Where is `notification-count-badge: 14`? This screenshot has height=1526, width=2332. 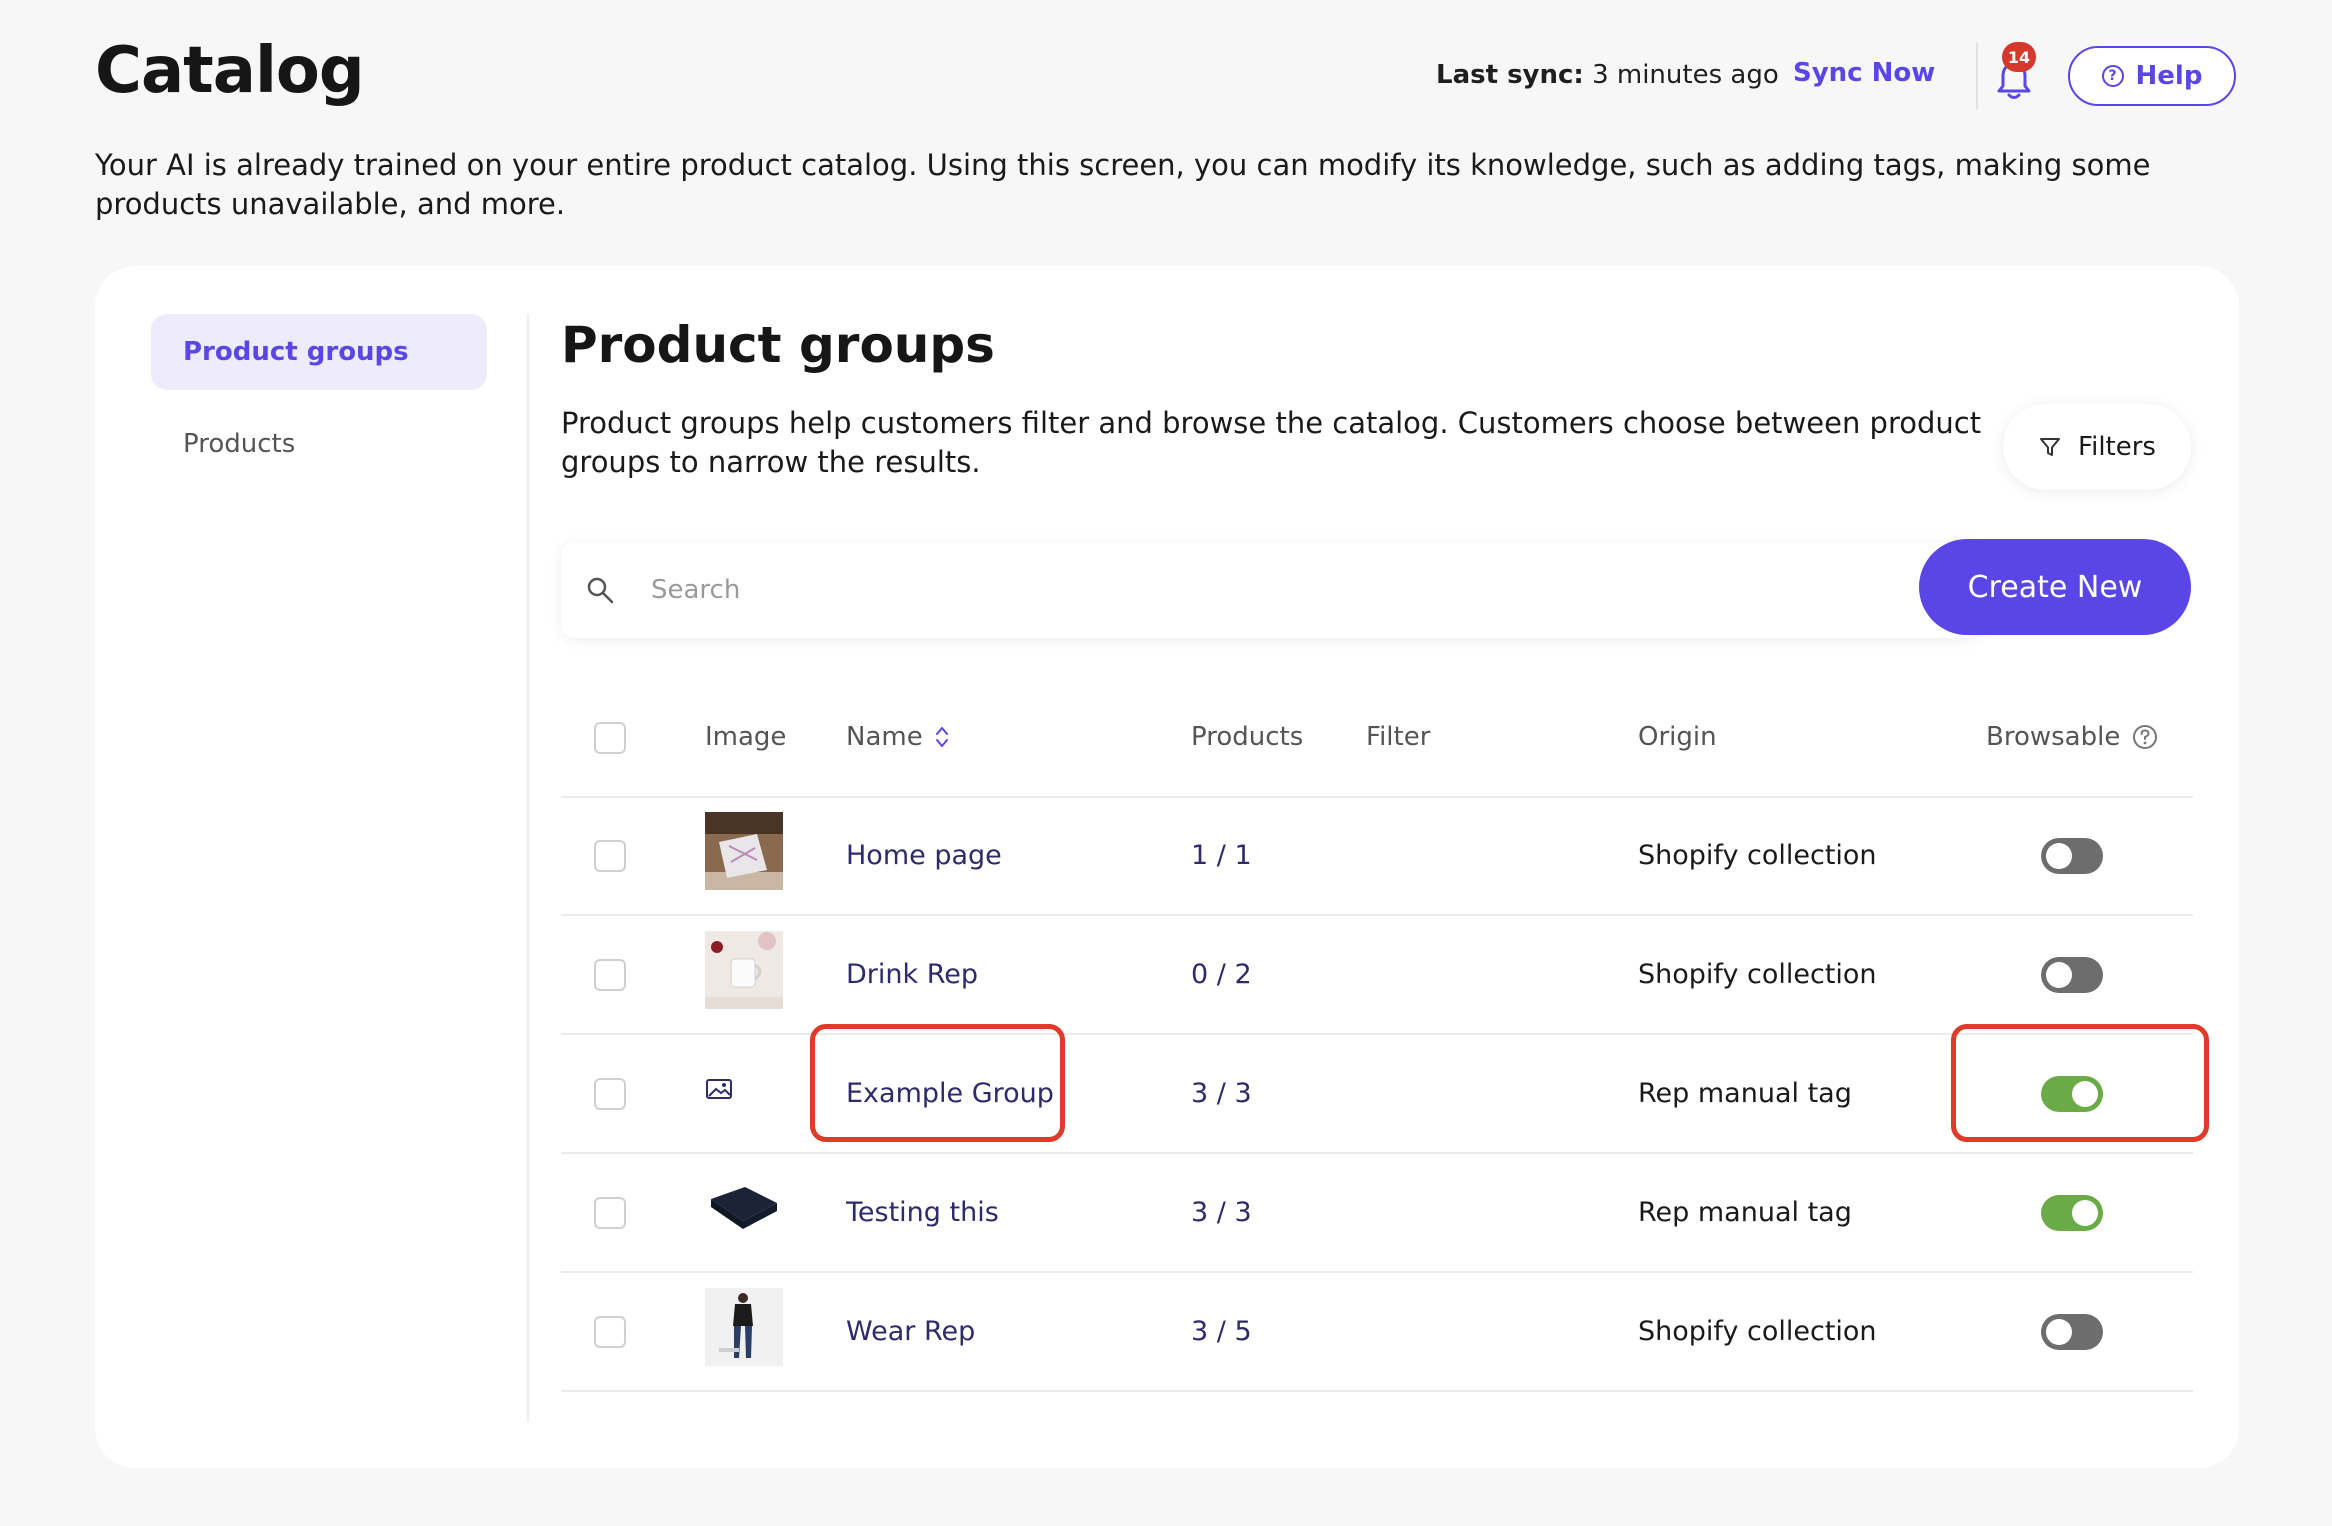 notification-count-badge: 14 is located at coordinates (2019, 57).